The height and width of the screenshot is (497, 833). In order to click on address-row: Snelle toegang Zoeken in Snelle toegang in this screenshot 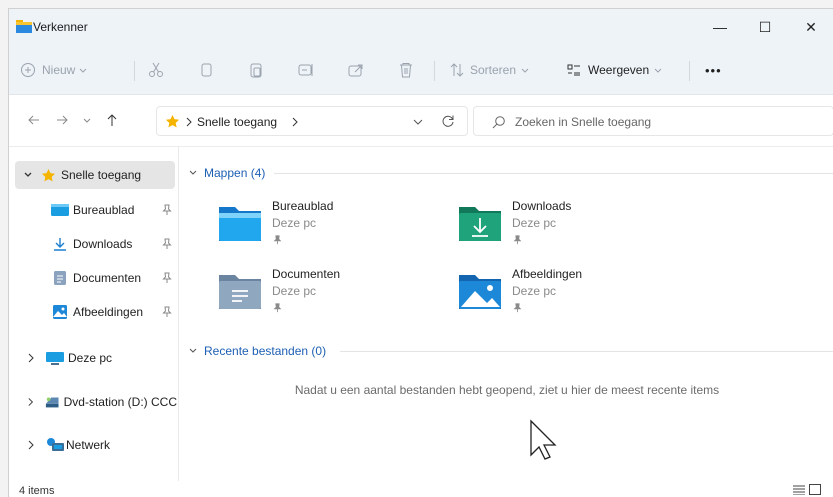, I will do `click(421, 121)`.